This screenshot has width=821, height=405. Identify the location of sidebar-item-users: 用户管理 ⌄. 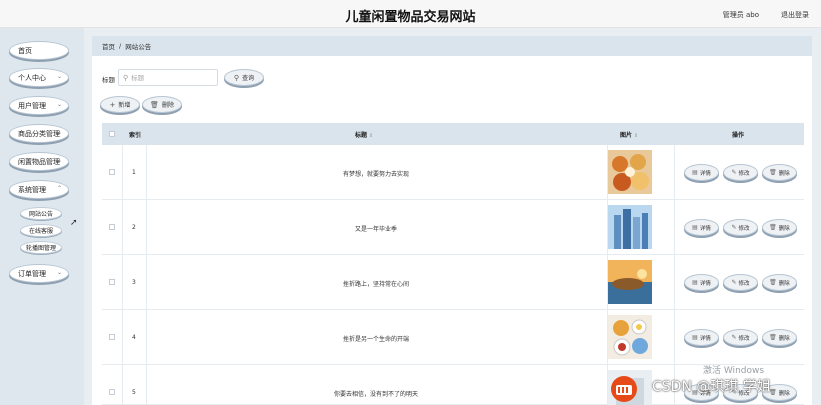
(39, 105).